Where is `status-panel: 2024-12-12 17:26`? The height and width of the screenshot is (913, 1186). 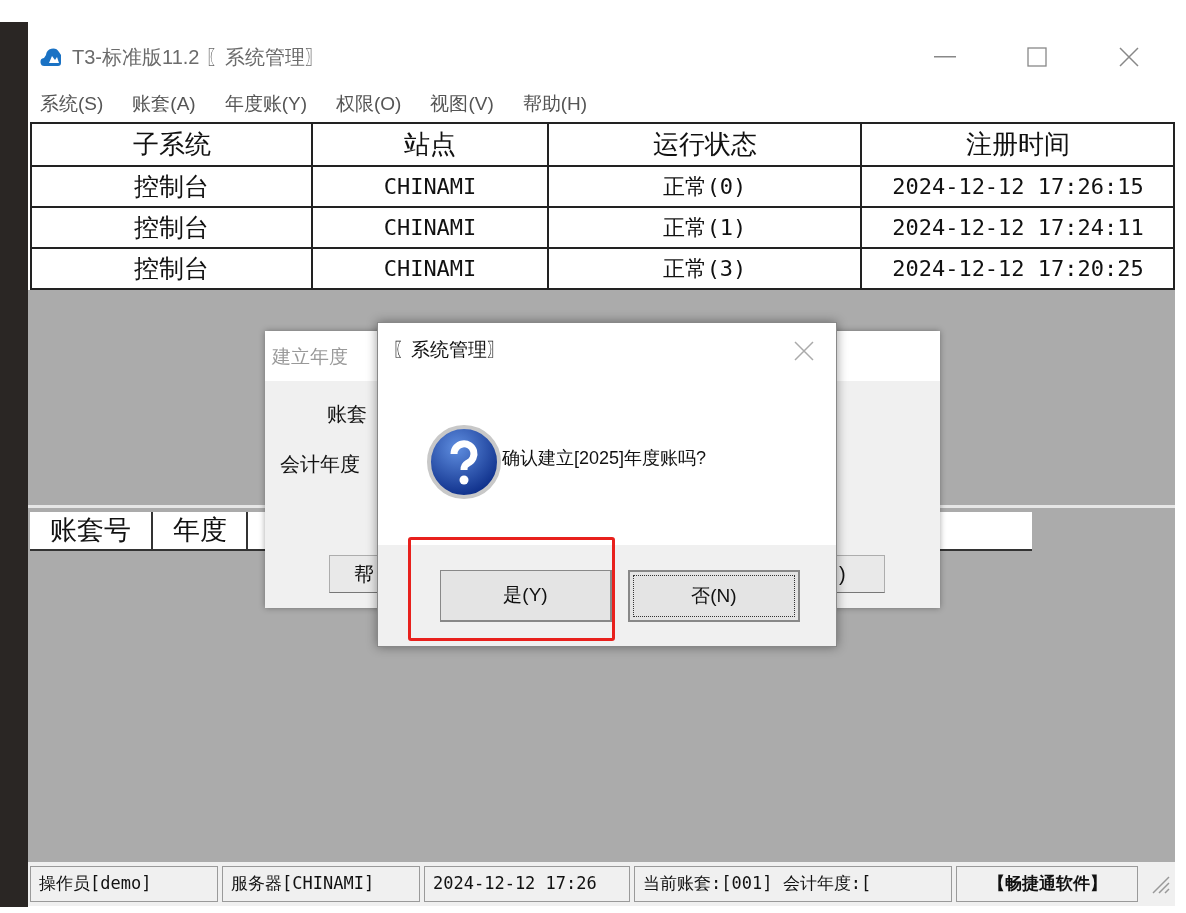
status-panel: 2024-12-12 17:26 is located at coordinates (527, 884).